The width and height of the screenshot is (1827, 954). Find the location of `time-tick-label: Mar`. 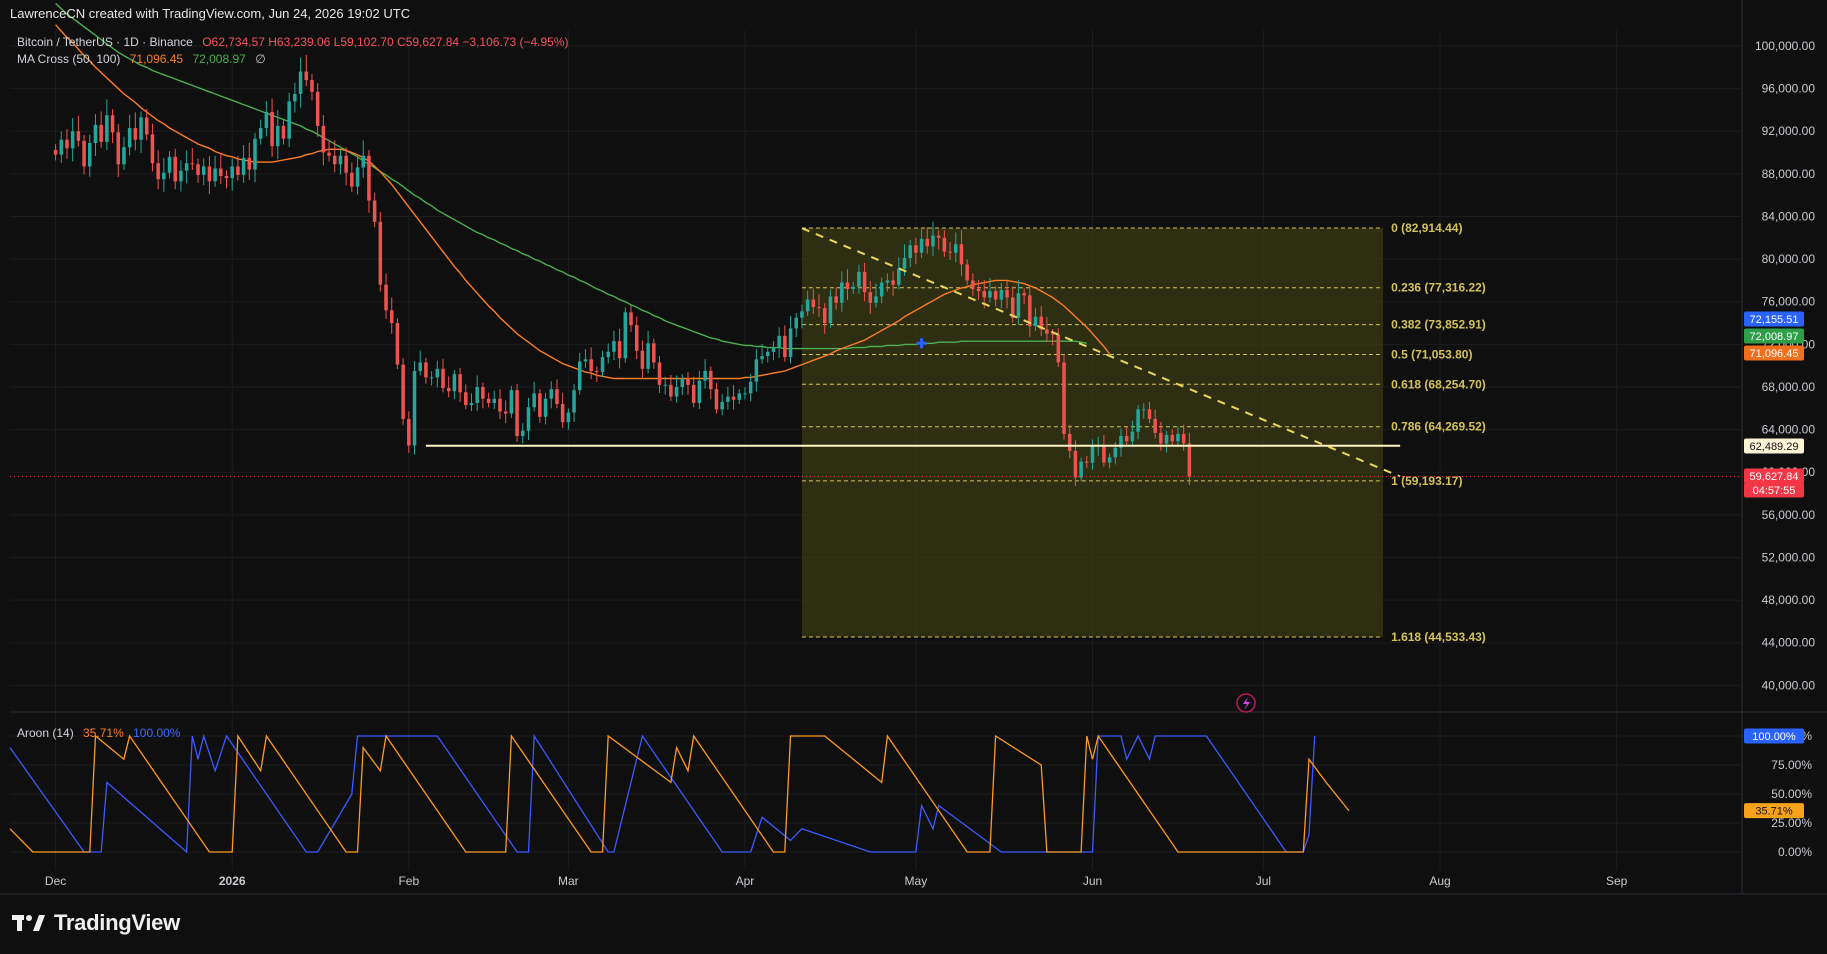

time-tick-label: Mar is located at coordinates (568, 881).